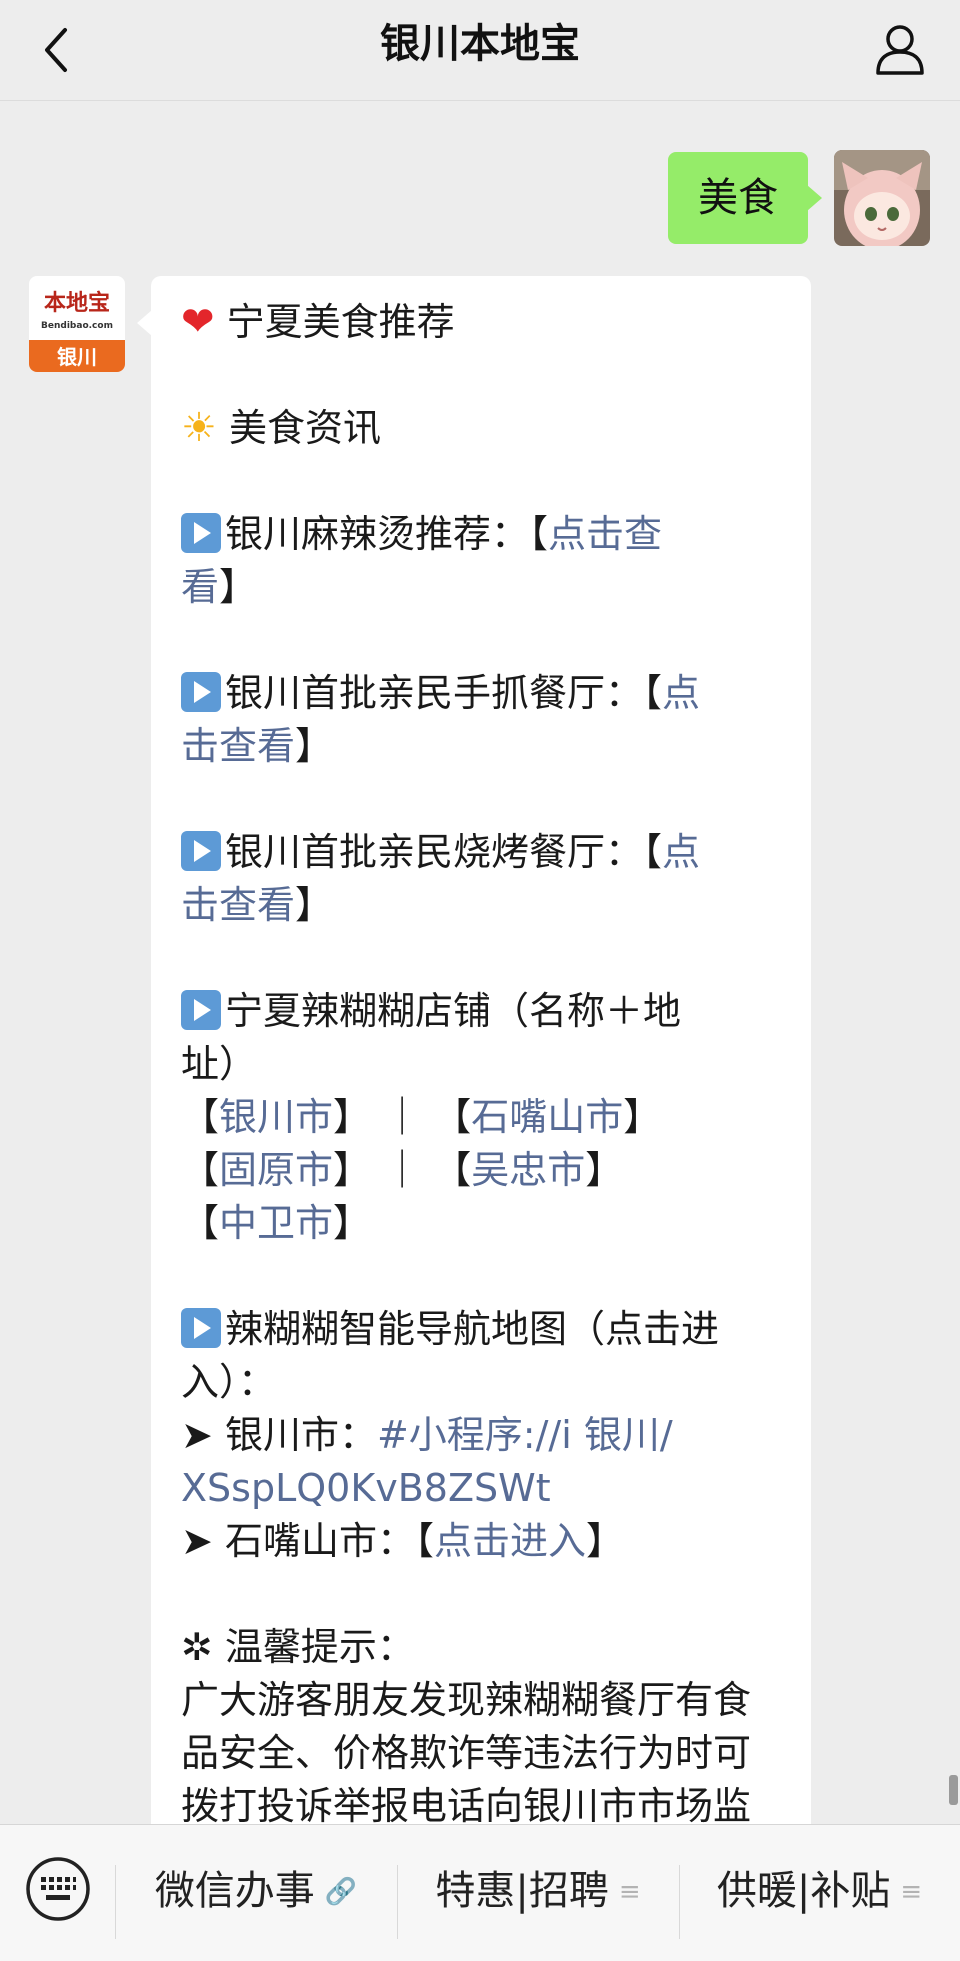 The image size is (960, 1961). What do you see at coordinates (481, 428) in the screenshot?
I see `section-line: ☀ 美食资讯` at bounding box center [481, 428].